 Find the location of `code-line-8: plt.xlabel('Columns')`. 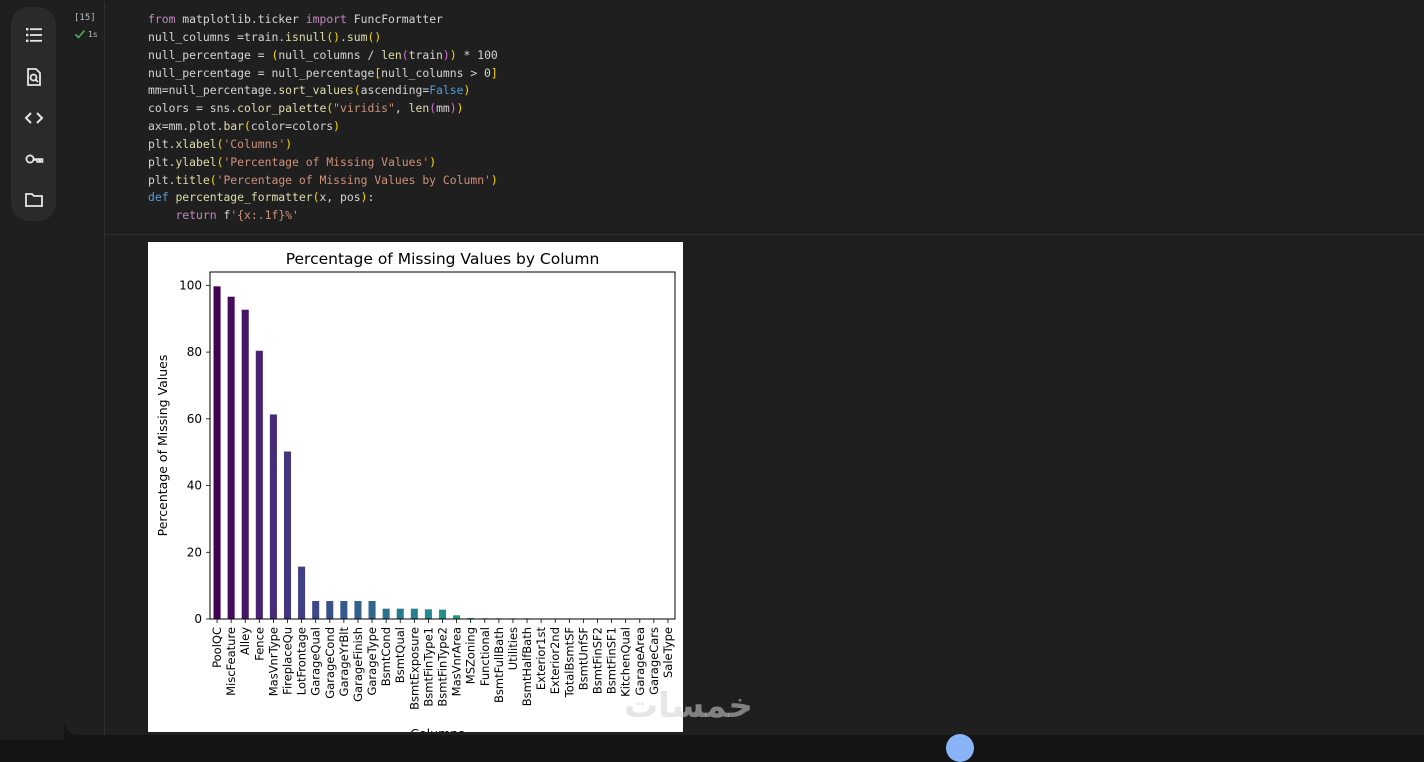

code-line-8: plt.xlabel('Columns') is located at coordinates (220, 144).